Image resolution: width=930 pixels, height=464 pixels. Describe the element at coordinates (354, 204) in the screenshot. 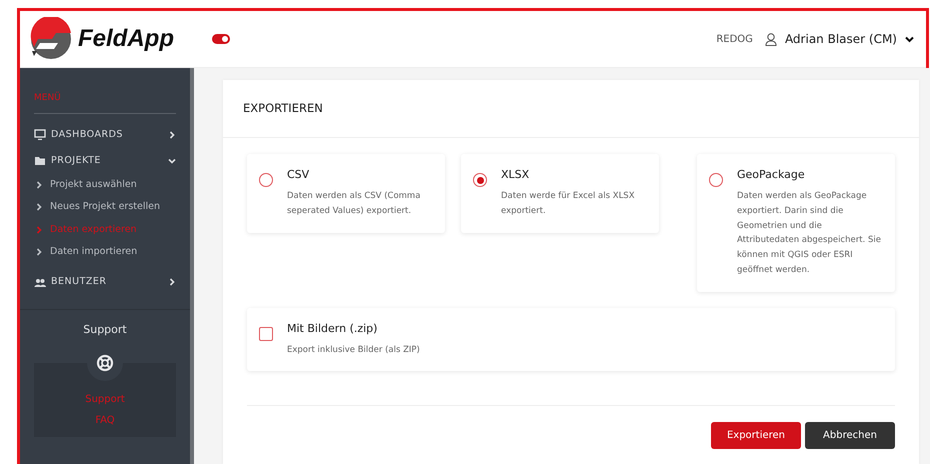

I see `format-description: Daten werden als CSV (Comma seperated Values) exportiert.` at that location.